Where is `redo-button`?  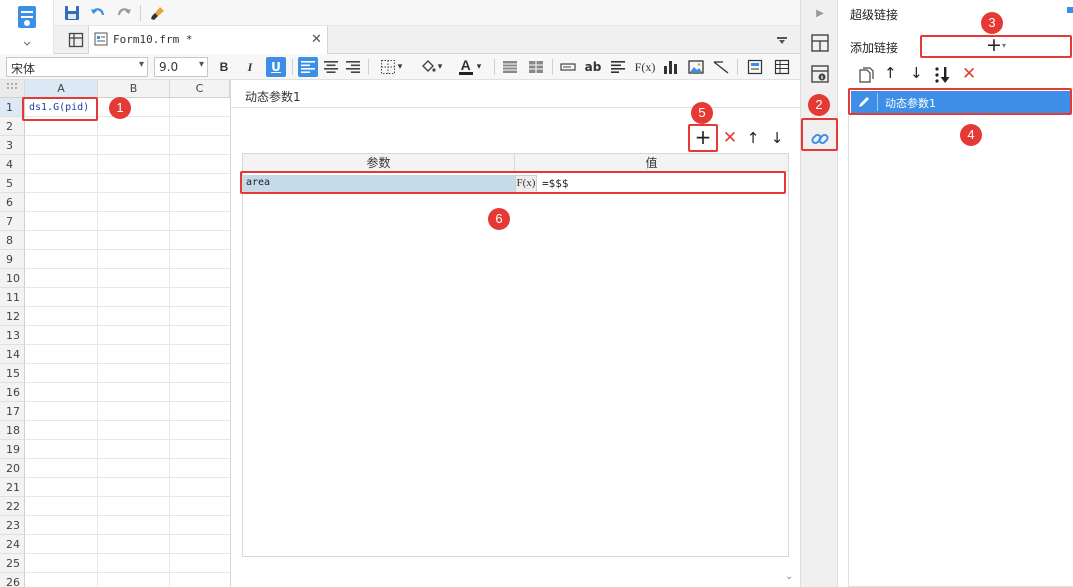 redo-button is located at coordinates (124, 13).